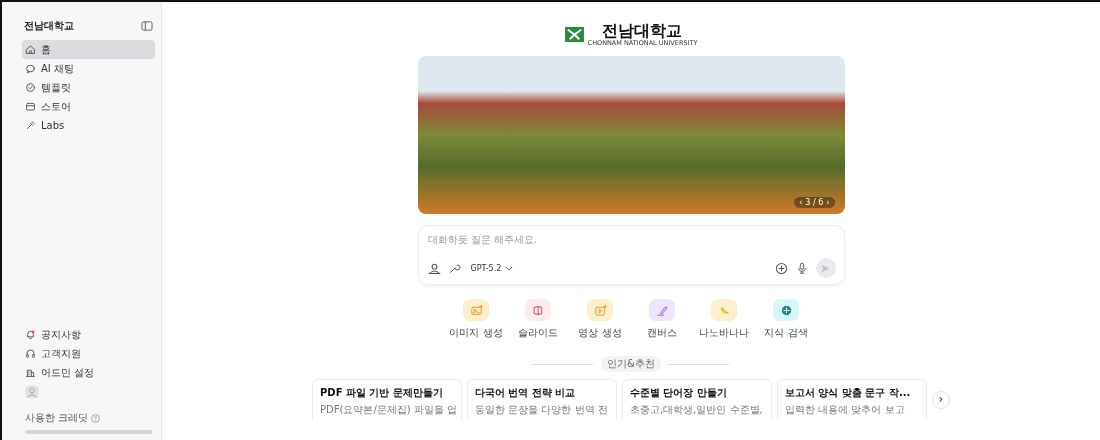 Image resolution: width=1100 pixels, height=440 pixels. I want to click on sidebar-item: 템플릿, so click(88, 87).